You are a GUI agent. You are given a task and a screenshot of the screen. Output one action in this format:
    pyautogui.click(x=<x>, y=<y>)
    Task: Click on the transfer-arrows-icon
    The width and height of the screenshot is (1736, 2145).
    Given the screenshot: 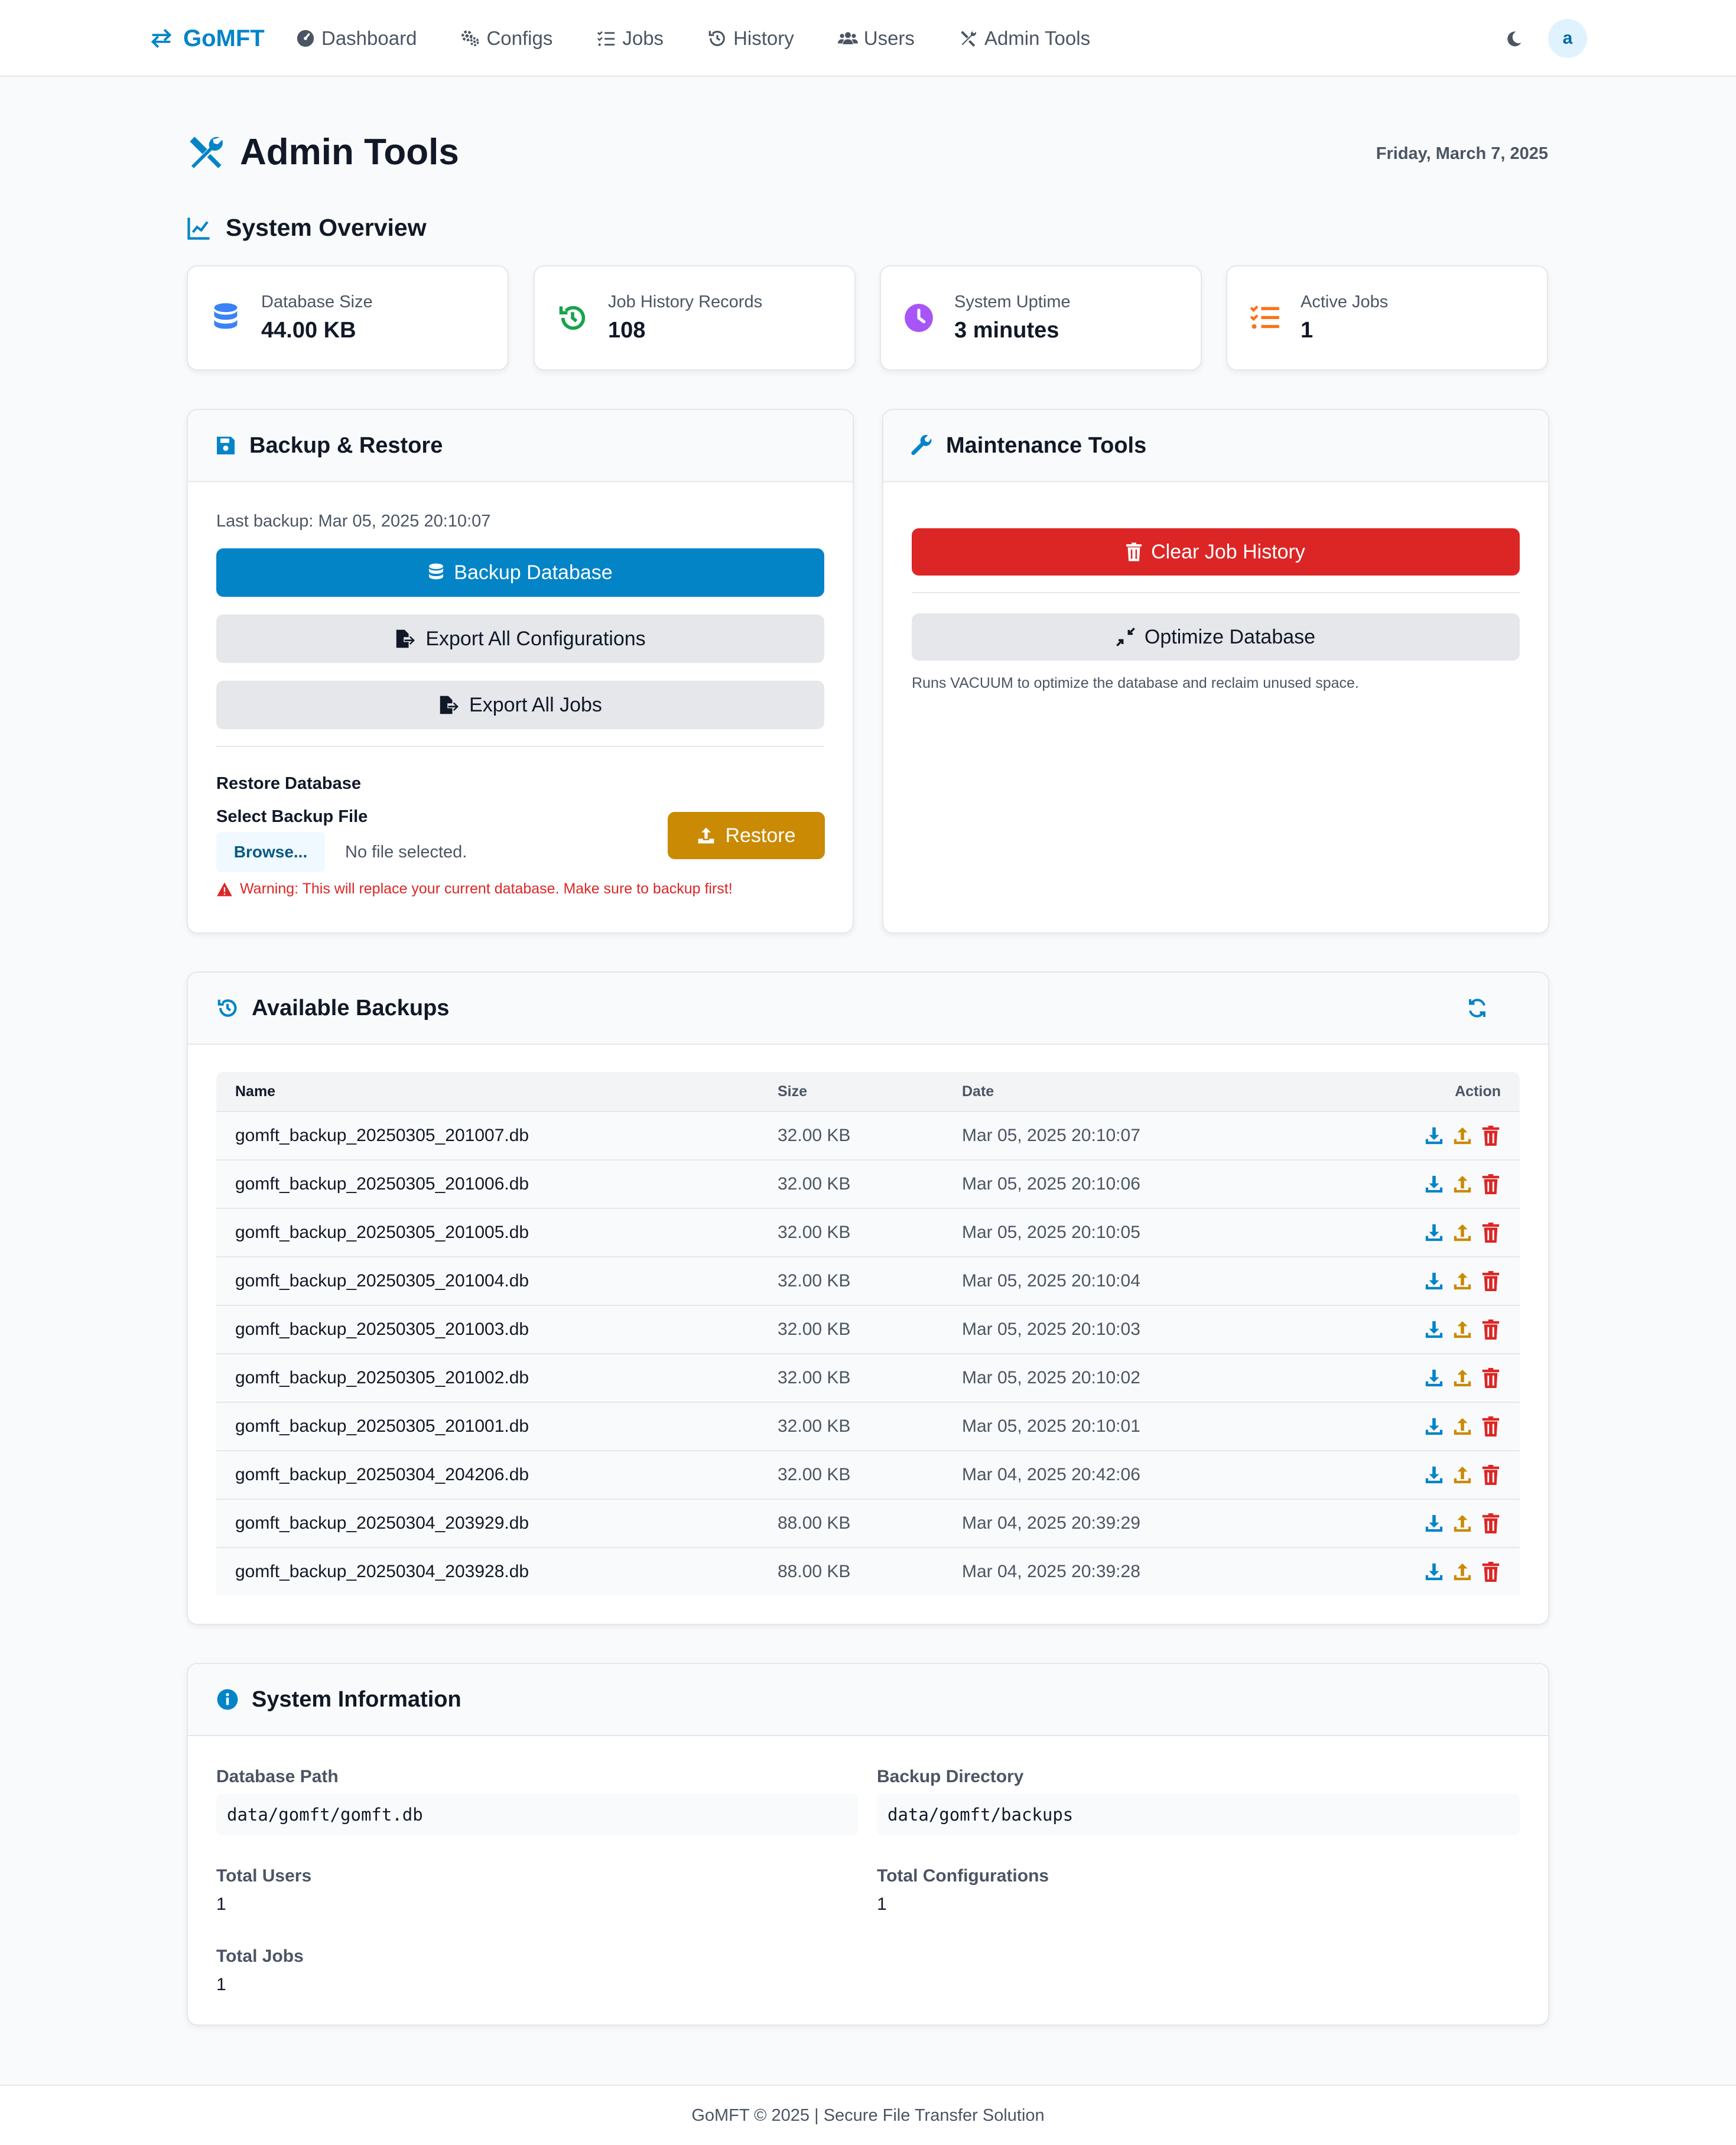 What is the action you would take?
    pyautogui.click(x=161, y=38)
    